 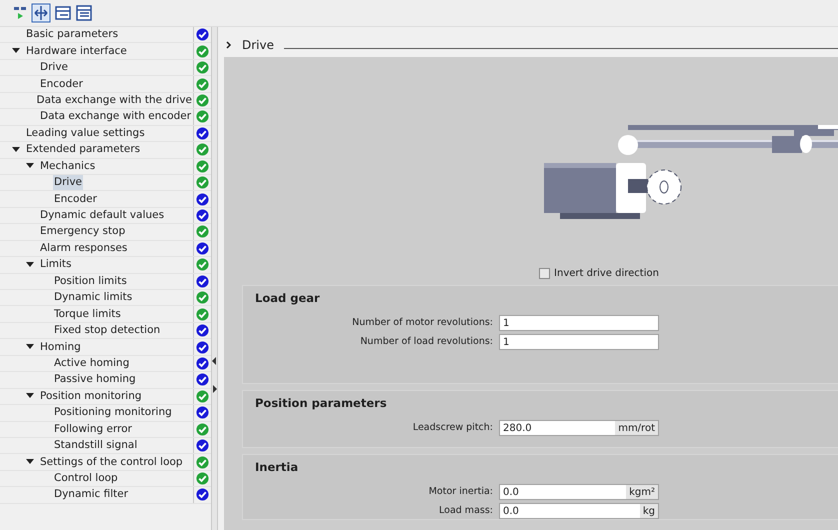 What do you see at coordinates (461, 492) in the screenshot?
I see `field-label: Motor inertia:` at bounding box center [461, 492].